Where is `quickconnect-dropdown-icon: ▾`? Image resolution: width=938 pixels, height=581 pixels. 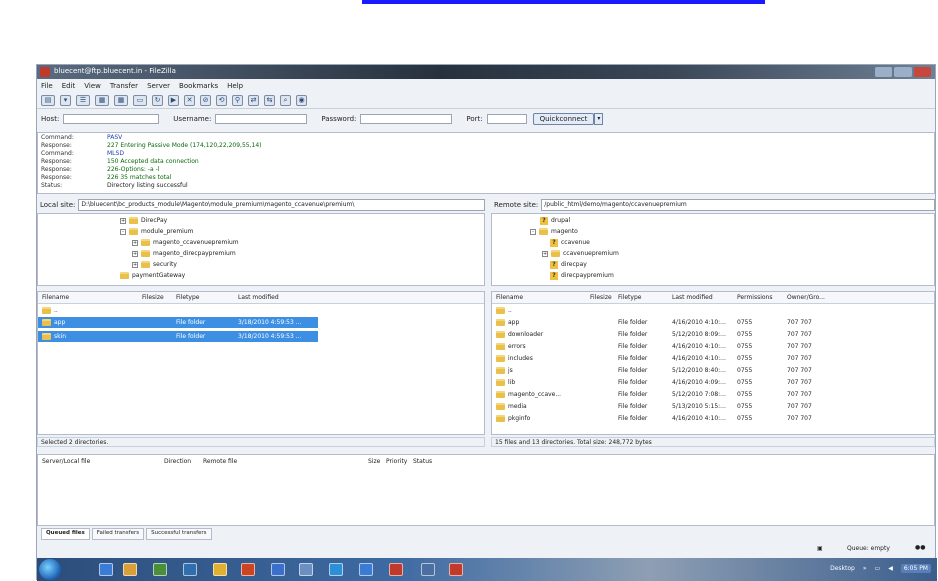 quickconnect-dropdown-icon: ▾ is located at coordinates (599, 119).